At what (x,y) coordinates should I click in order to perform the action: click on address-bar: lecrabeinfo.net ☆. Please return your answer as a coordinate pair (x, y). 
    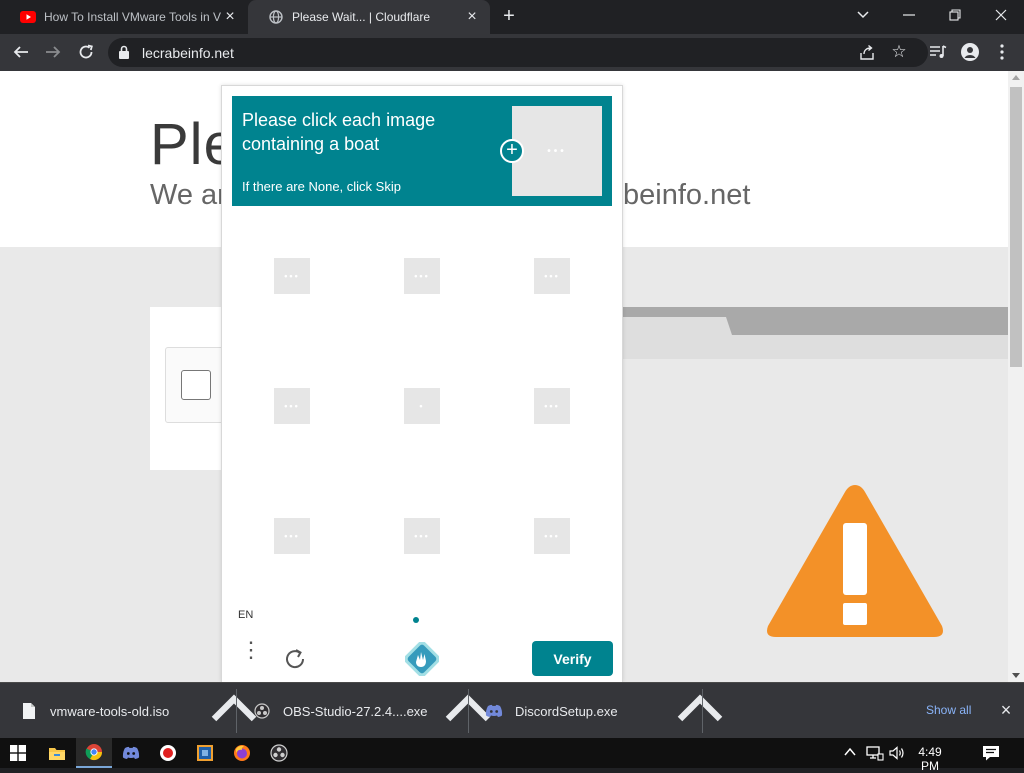
    Looking at the image, I should click on (518, 52).